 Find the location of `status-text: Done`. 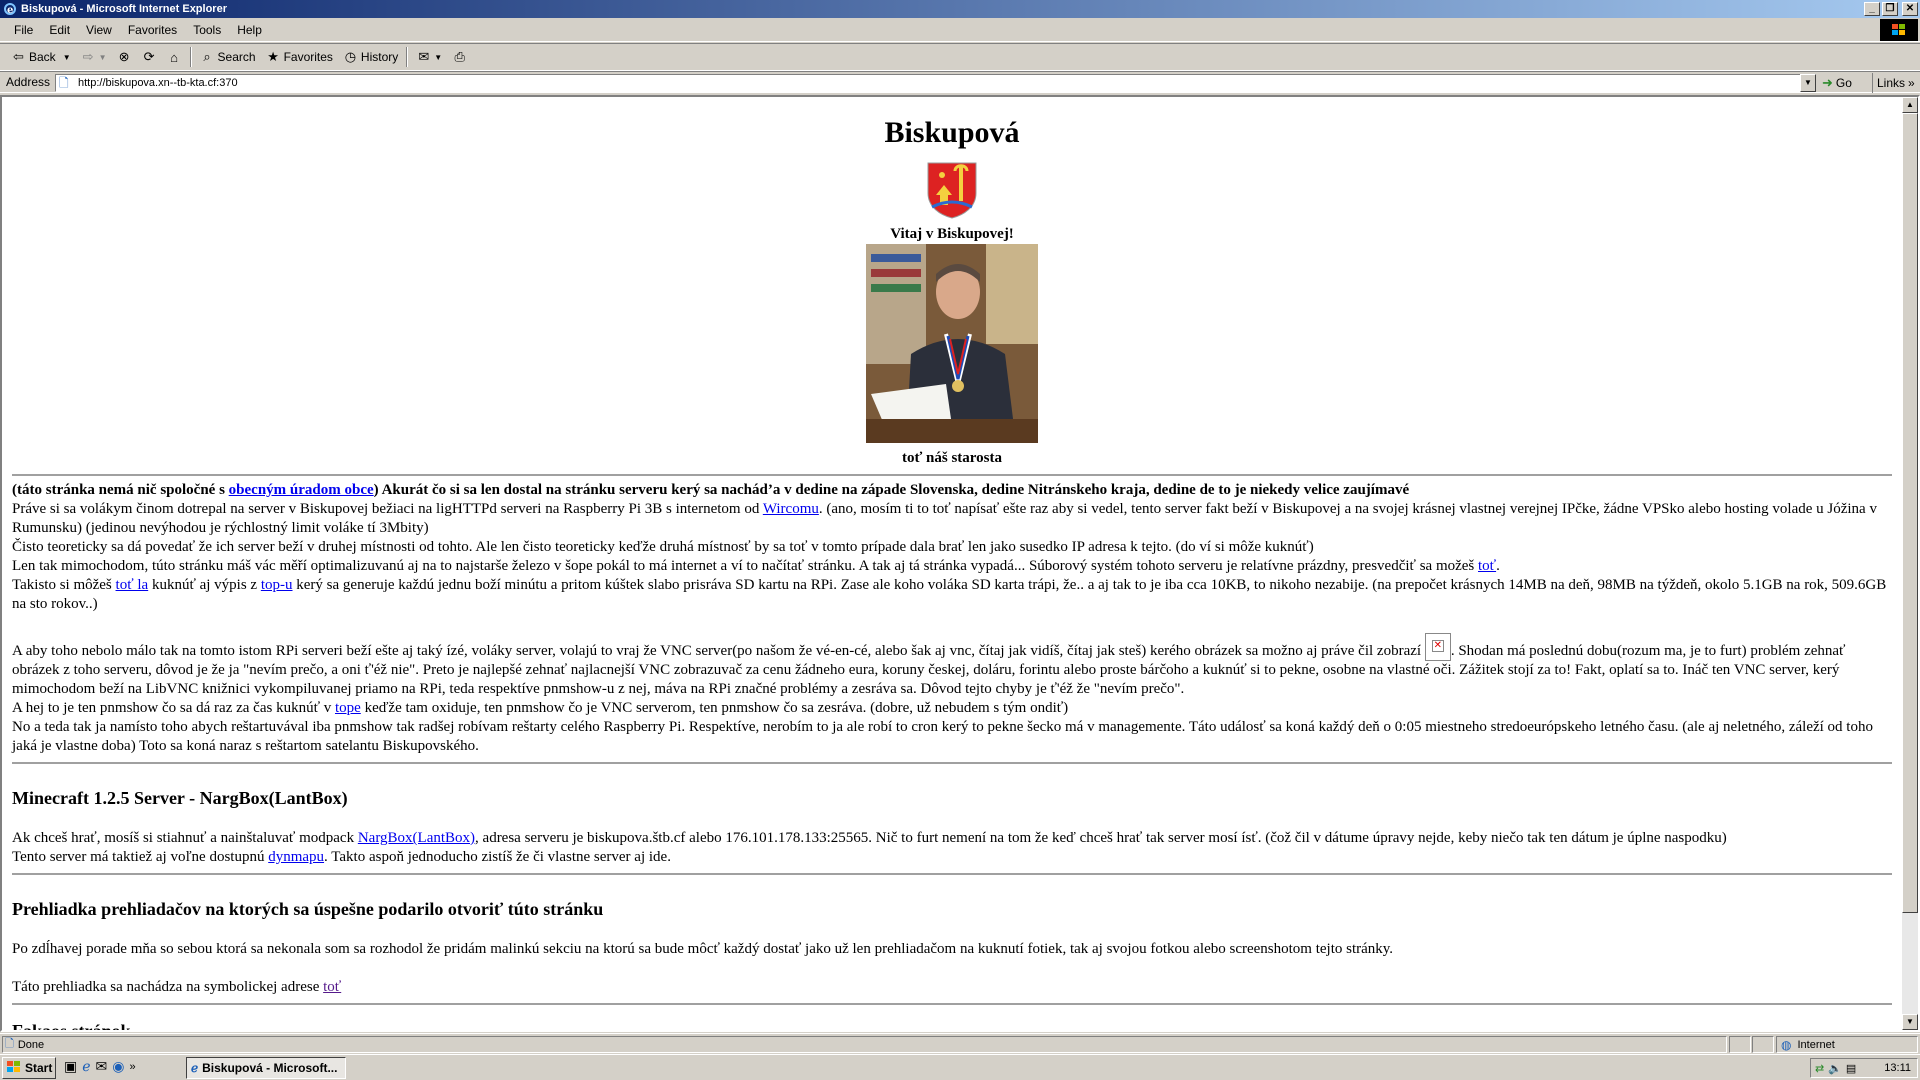

status-text: Done is located at coordinates (31, 1044).